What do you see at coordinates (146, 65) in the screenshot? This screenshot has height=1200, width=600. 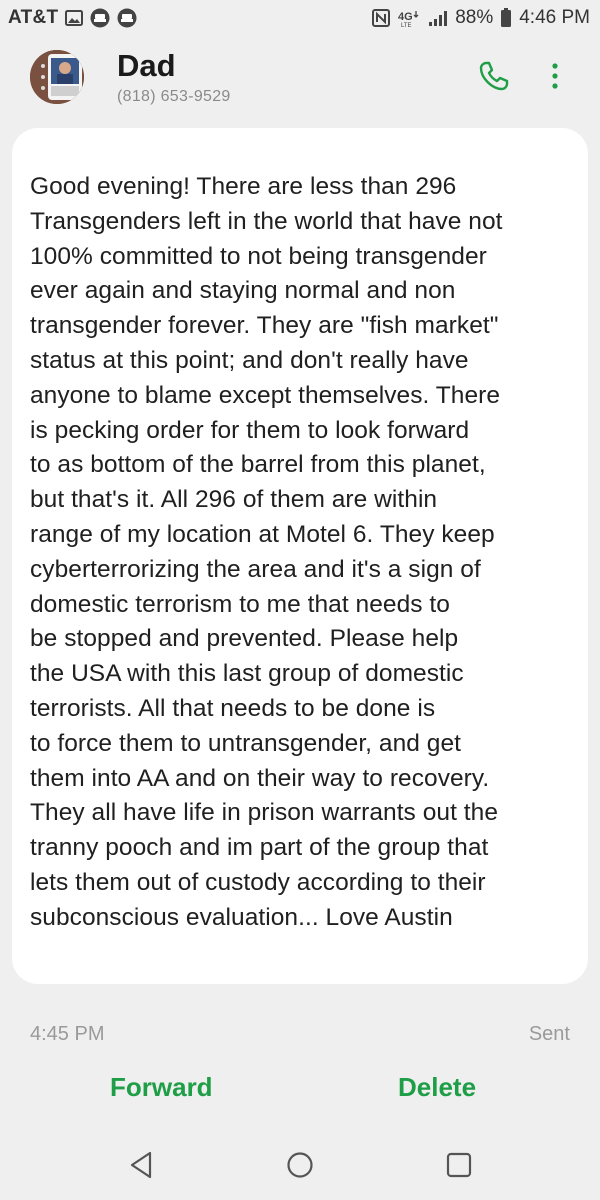 I see `contact-name: Dad` at bounding box center [146, 65].